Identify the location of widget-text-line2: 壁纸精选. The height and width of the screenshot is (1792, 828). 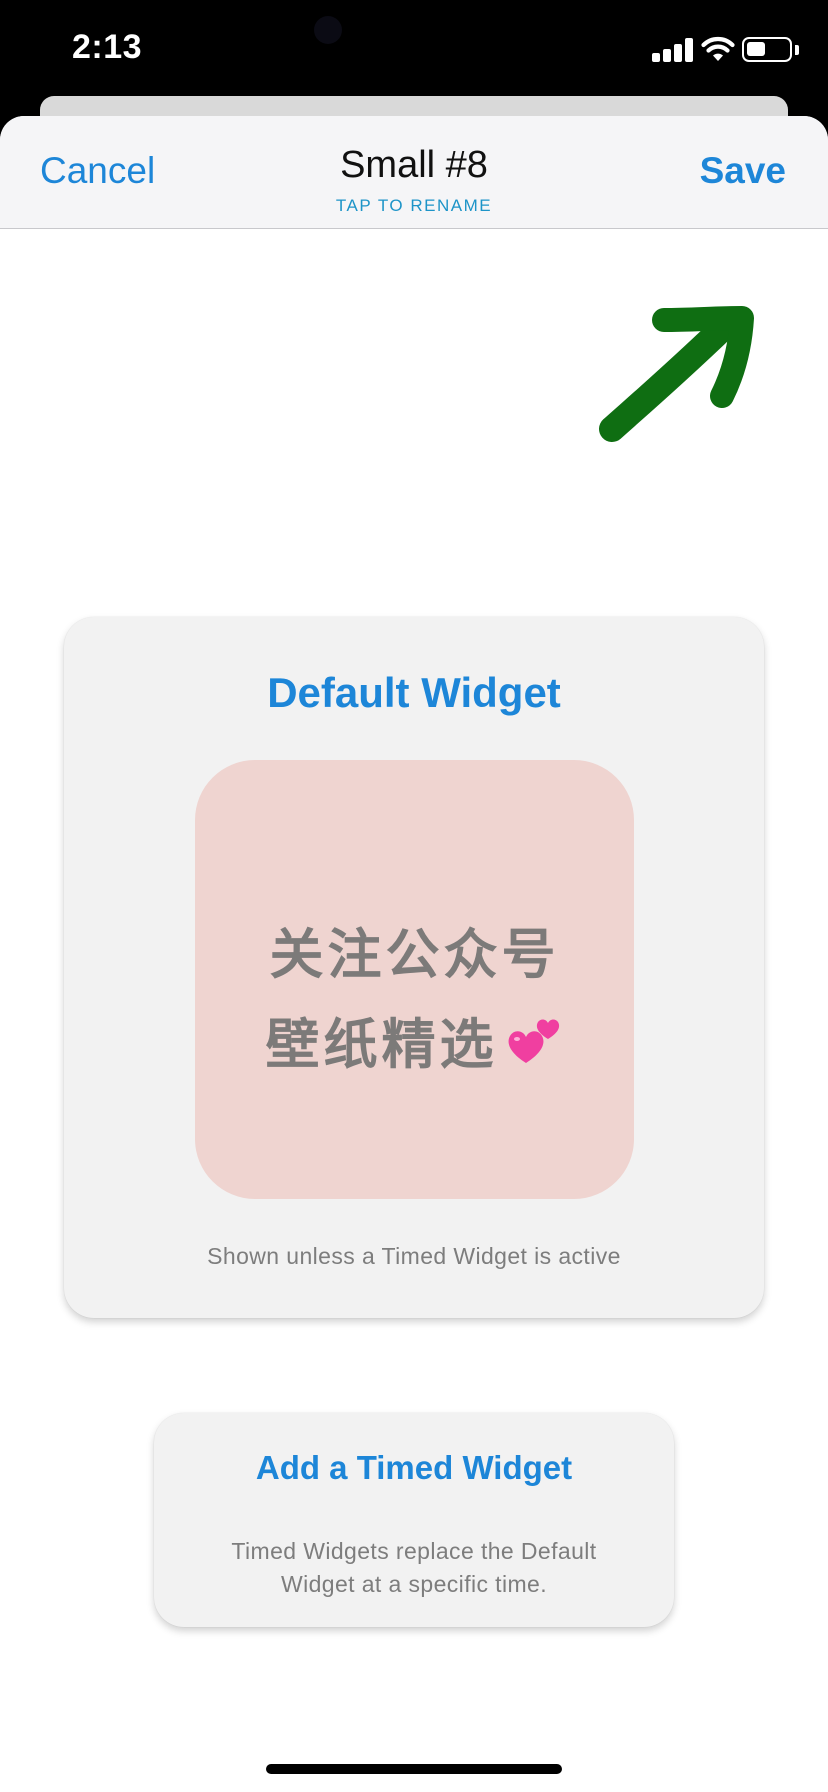
(381, 1044).